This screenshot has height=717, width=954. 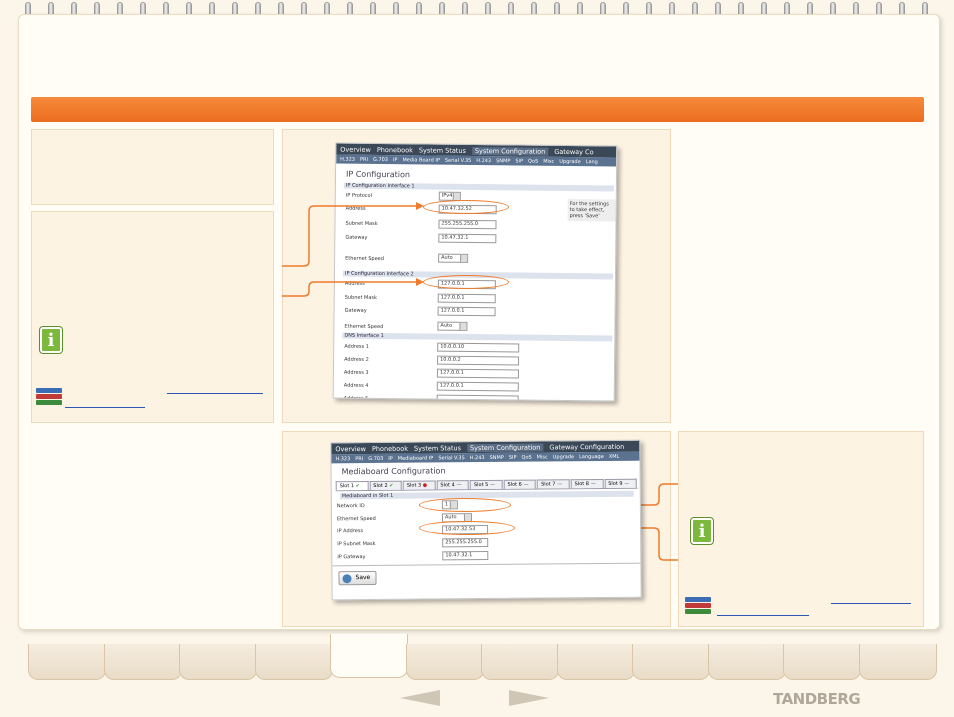 I want to click on tandberg-logo: TANDBERG, so click(x=817, y=699).